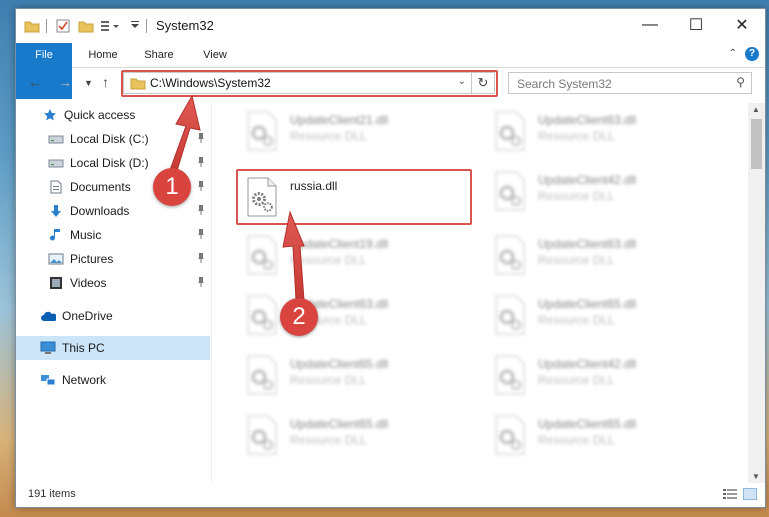  What do you see at coordinates (159, 55) in the screenshot?
I see `tab-share: Share` at bounding box center [159, 55].